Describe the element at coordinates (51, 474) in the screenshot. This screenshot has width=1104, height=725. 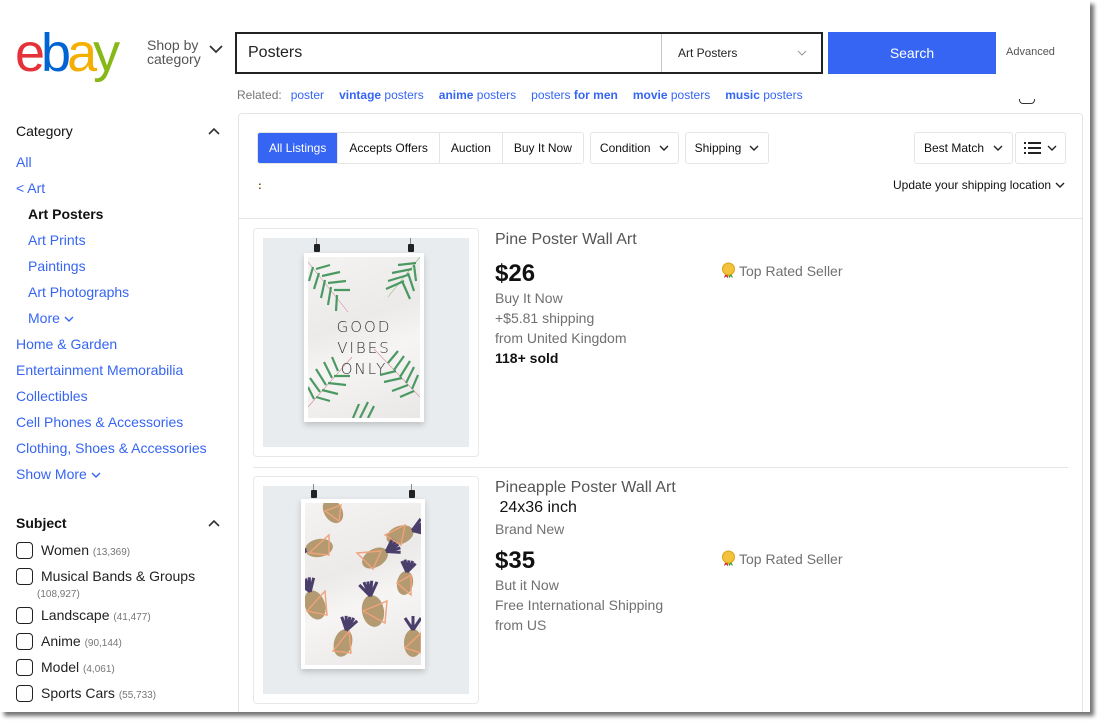
I see `category-item-label: Show More` at that location.